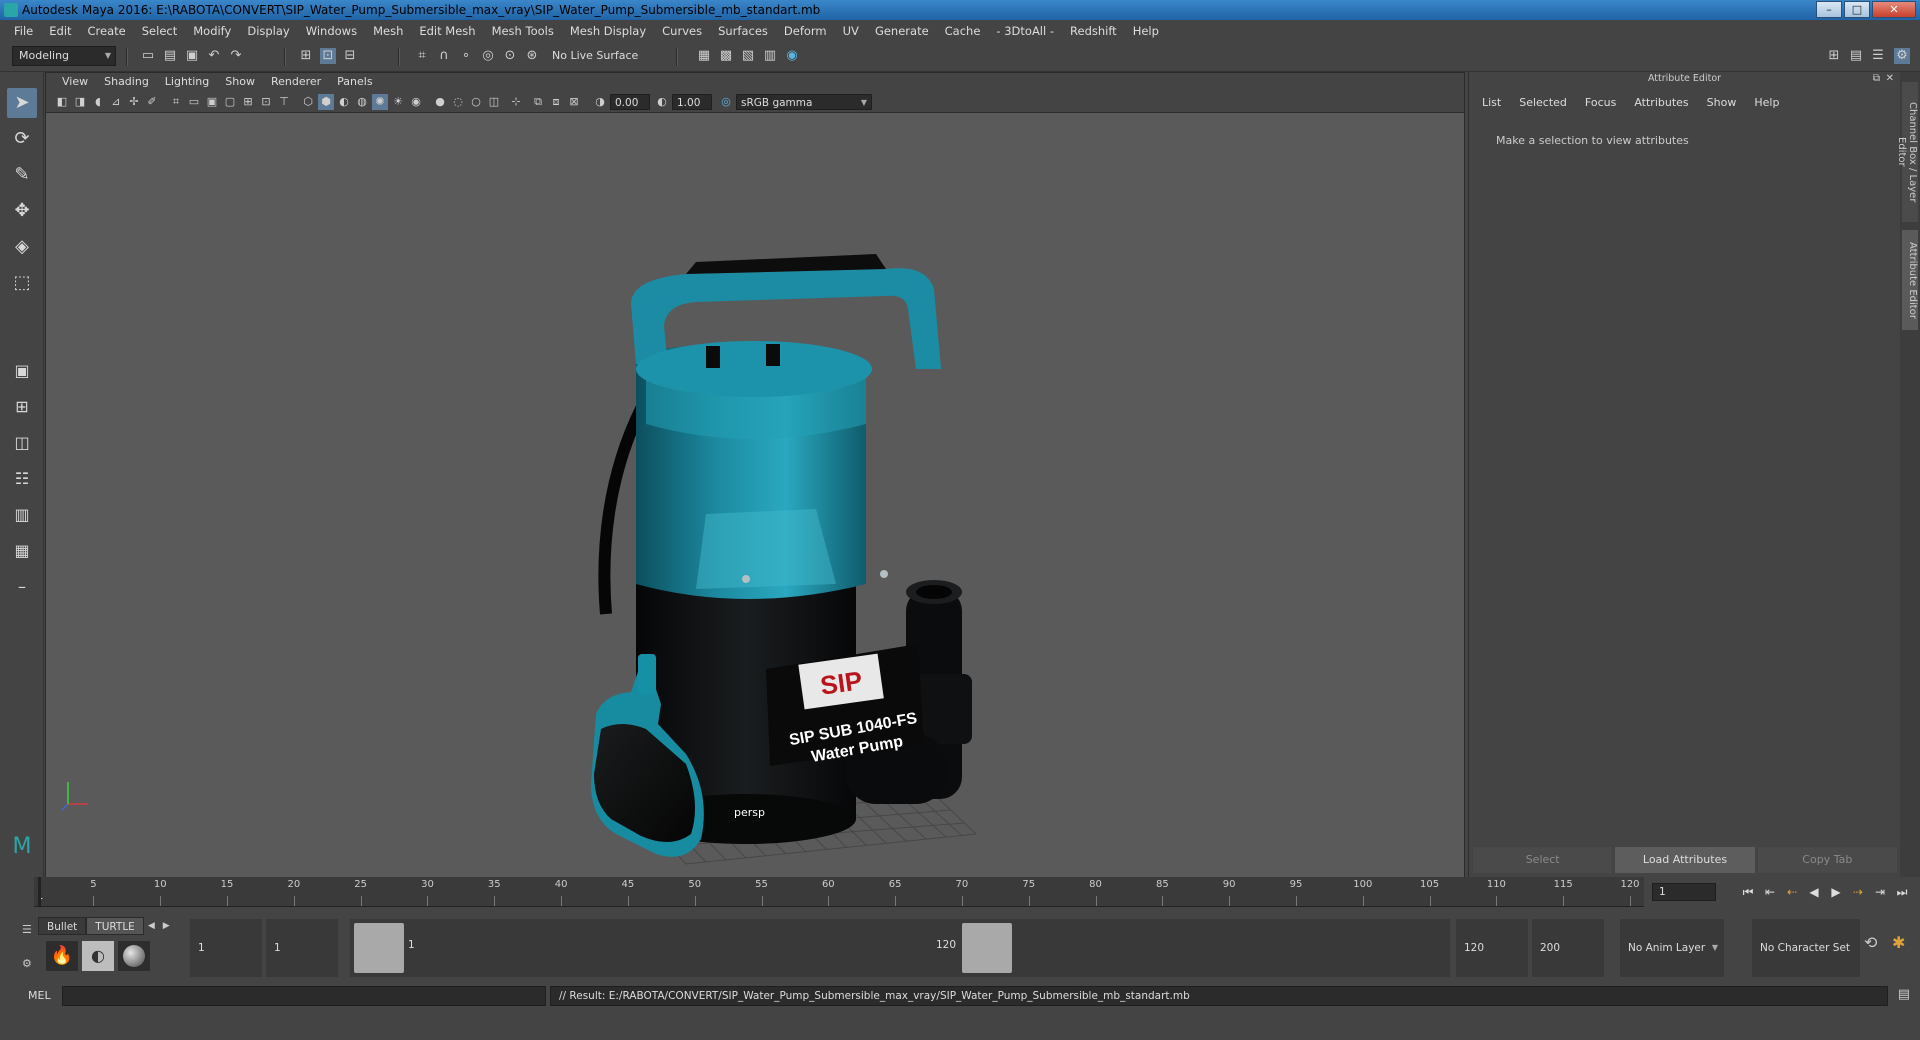 Image resolution: width=1920 pixels, height=1040 pixels. Describe the element at coordinates (64, 56) in the screenshot. I see `mode-dropdown: Modeling ▼` at that location.